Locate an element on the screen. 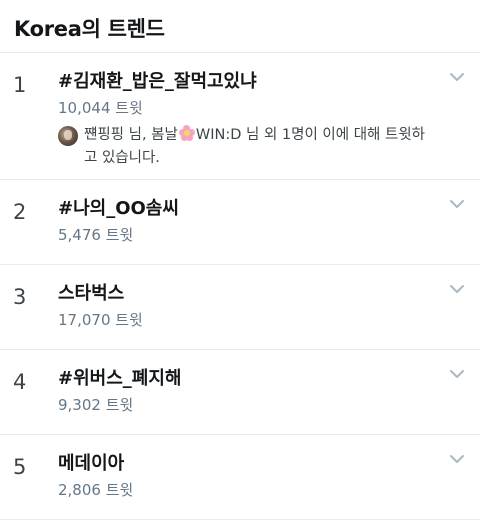 The height and width of the screenshot is (527, 480). trend-name: 메데이아 is located at coordinates (247, 464).